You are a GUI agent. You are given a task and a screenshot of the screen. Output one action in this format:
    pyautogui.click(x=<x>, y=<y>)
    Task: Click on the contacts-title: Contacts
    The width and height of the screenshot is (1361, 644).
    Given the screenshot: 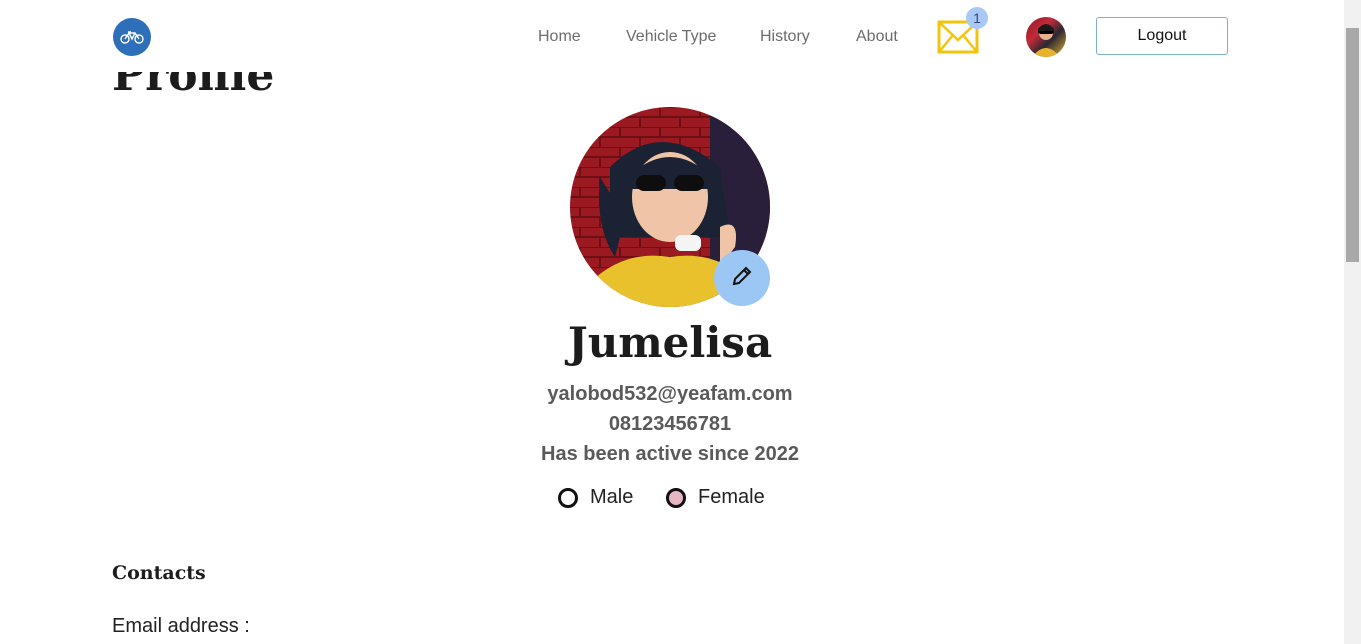 What is the action you would take?
    pyautogui.click(x=159, y=573)
    